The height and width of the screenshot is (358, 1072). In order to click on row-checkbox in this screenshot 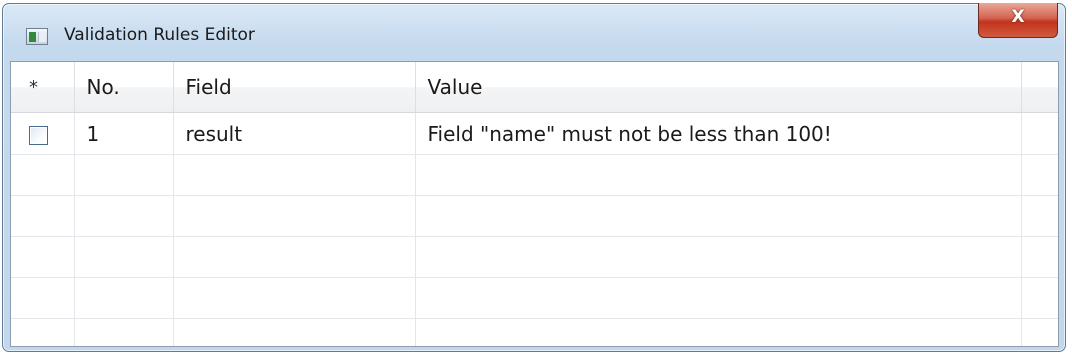, I will do `click(38, 135)`.